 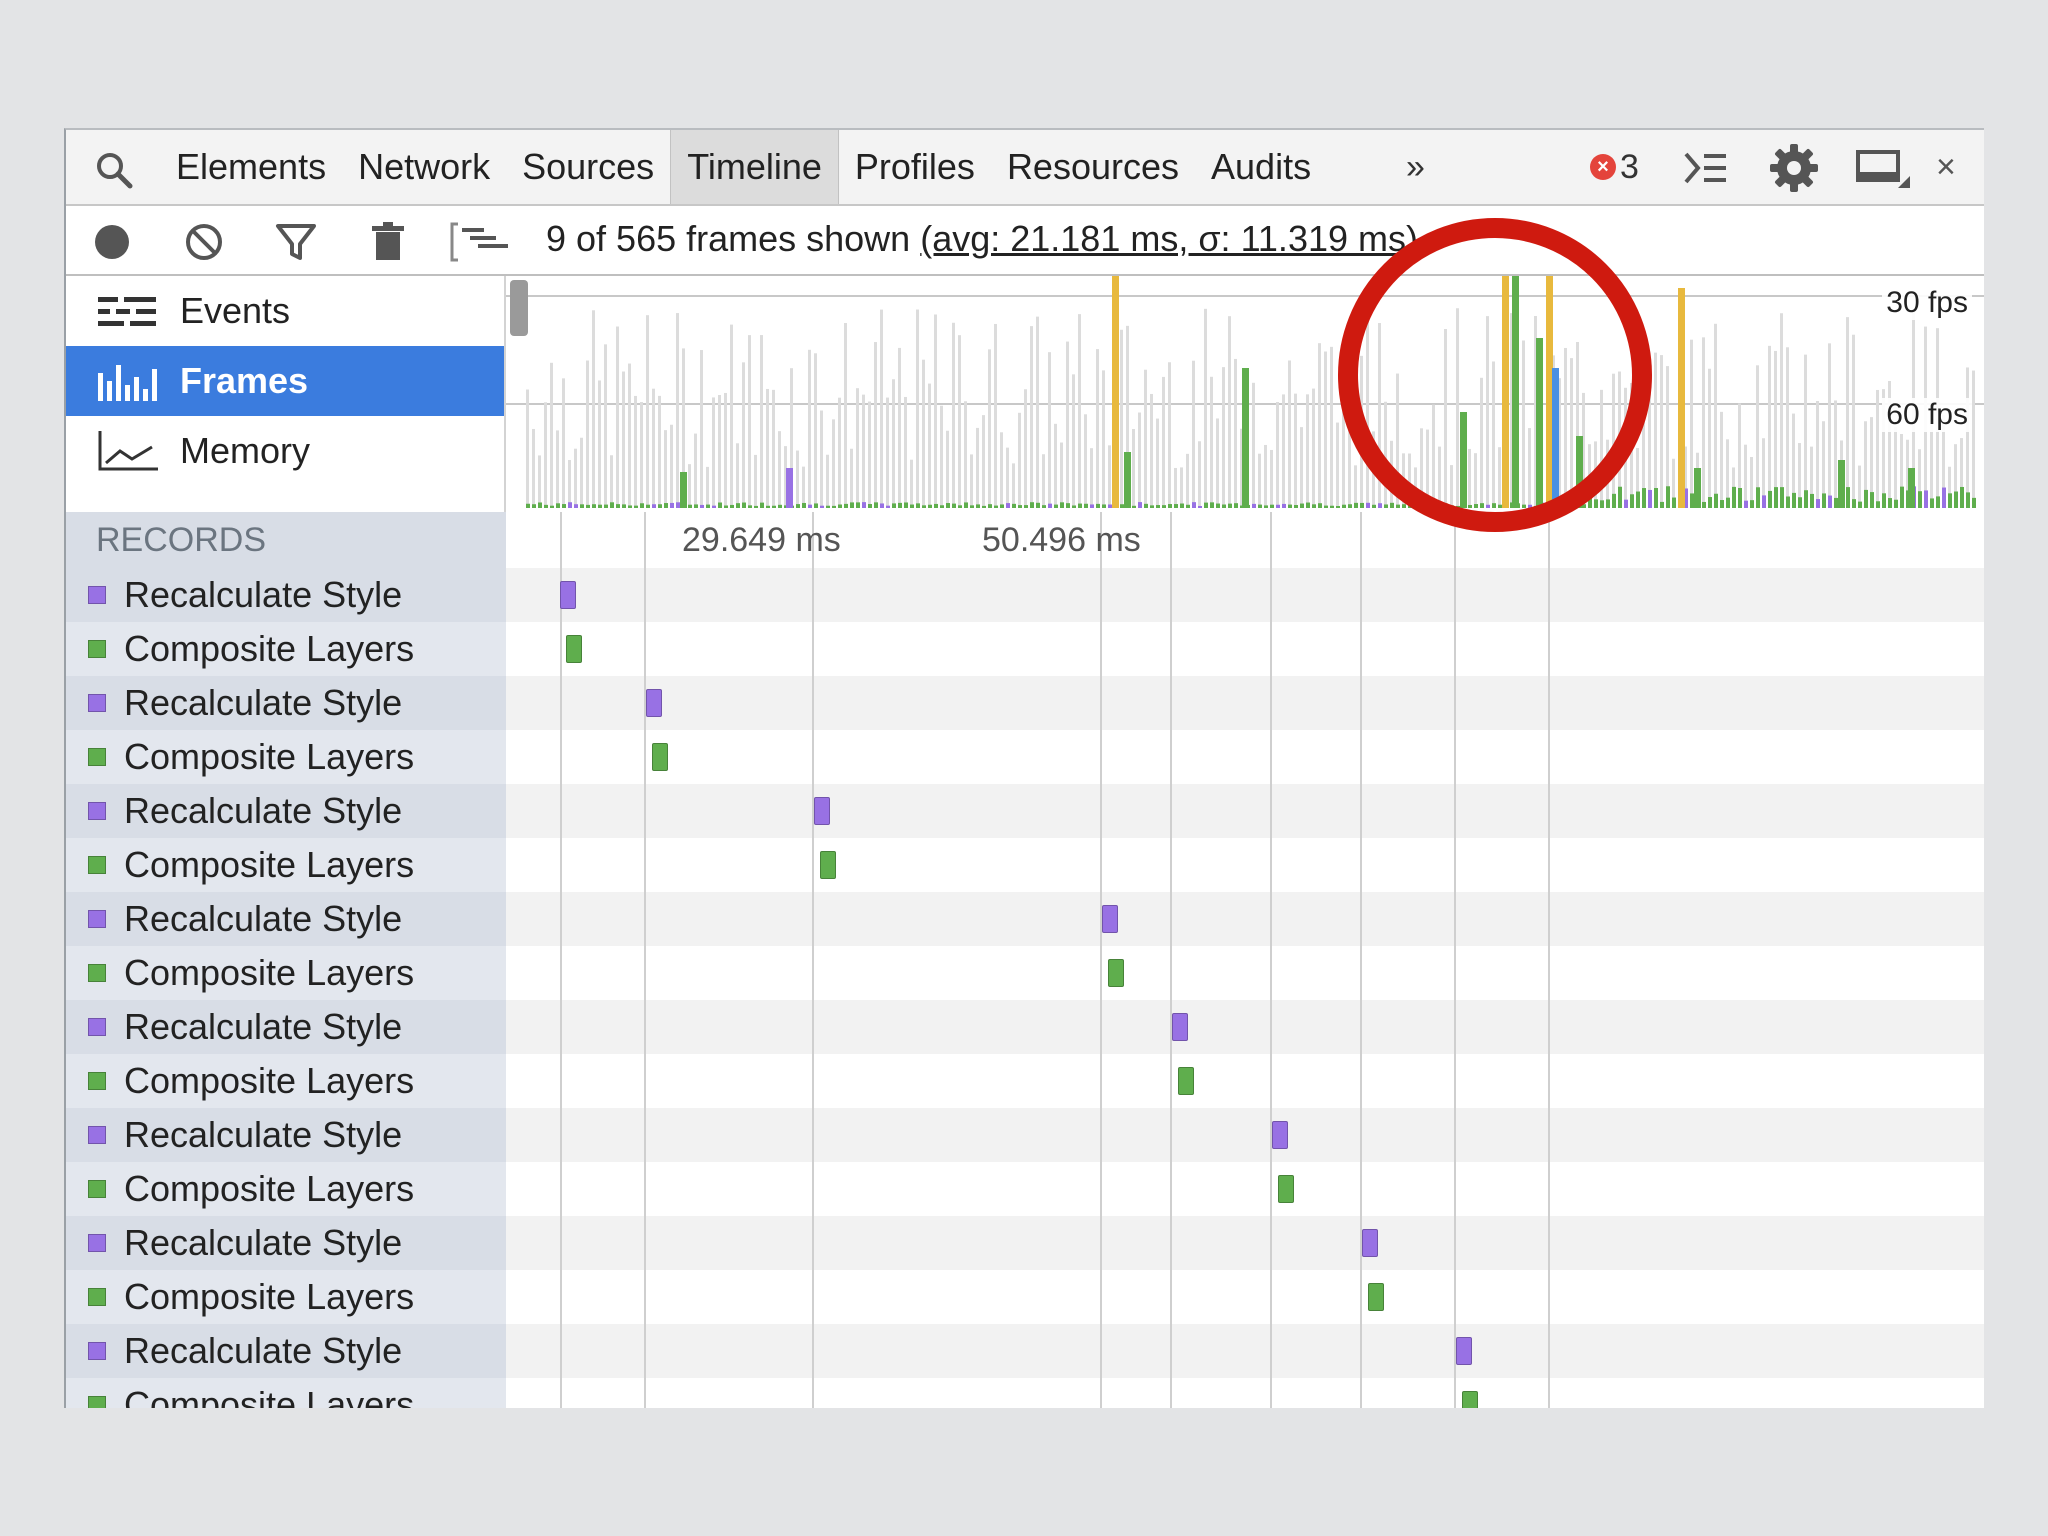 I want to click on tab-sources: Sources, so click(x=588, y=167).